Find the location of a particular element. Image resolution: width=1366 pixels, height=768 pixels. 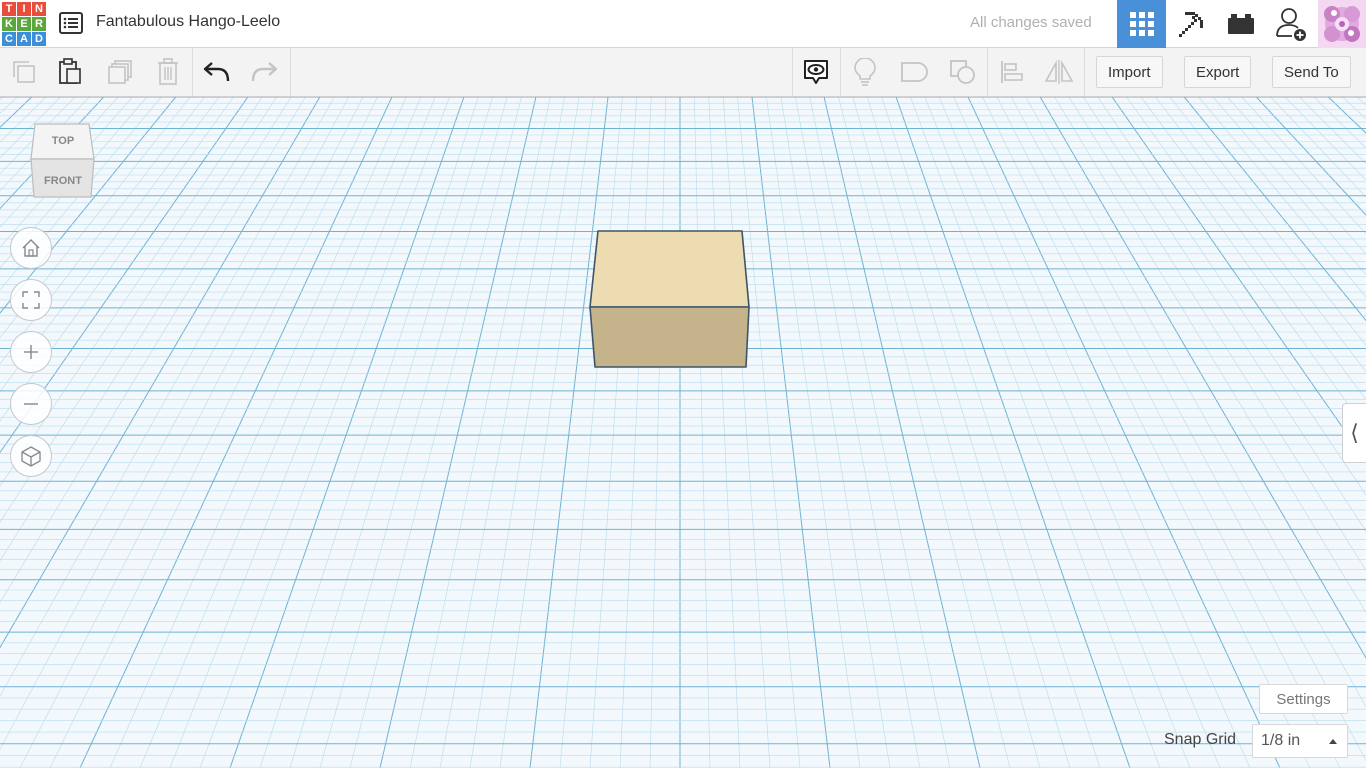

tinkercad-logo: T I N K E R C A D is located at coordinates (24, 24).